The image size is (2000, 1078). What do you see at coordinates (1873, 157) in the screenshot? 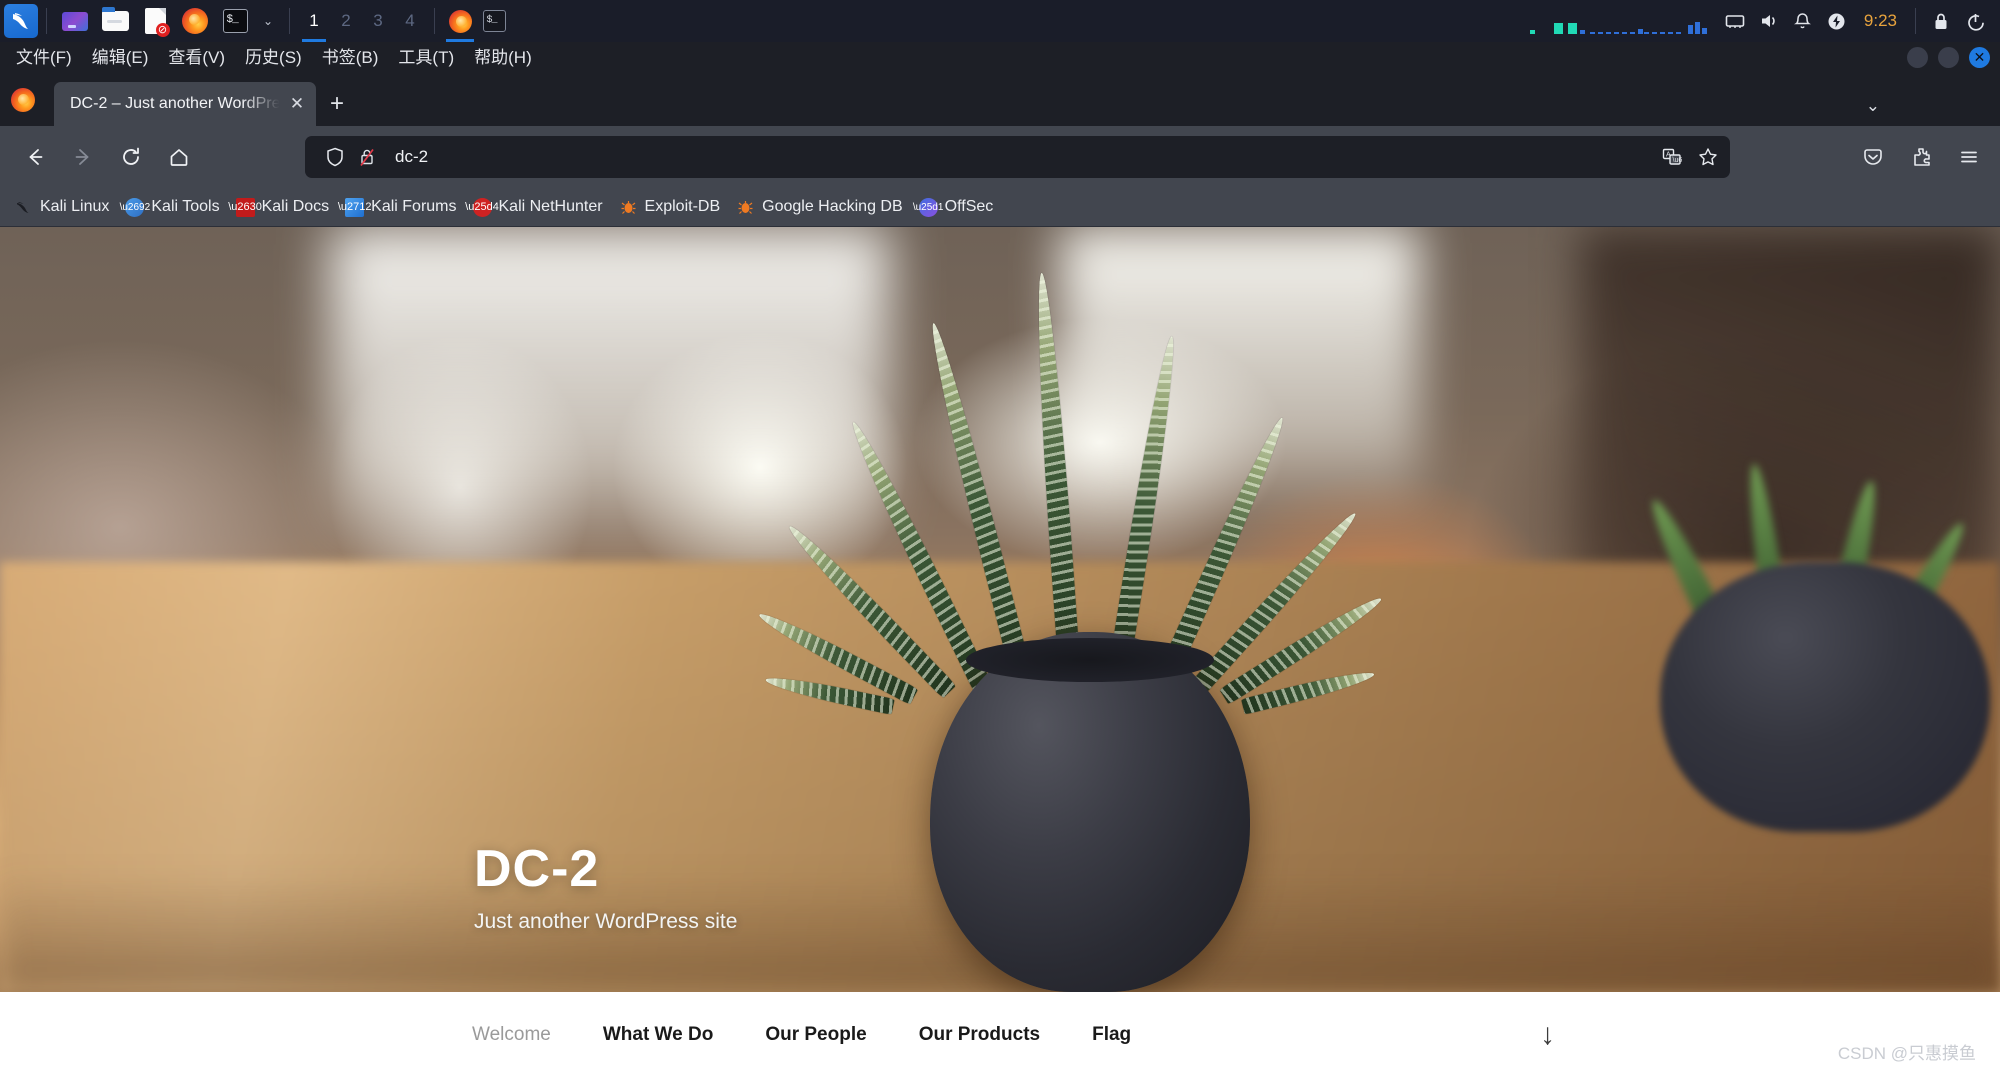
I see `pocket-icon` at bounding box center [1873, 157].